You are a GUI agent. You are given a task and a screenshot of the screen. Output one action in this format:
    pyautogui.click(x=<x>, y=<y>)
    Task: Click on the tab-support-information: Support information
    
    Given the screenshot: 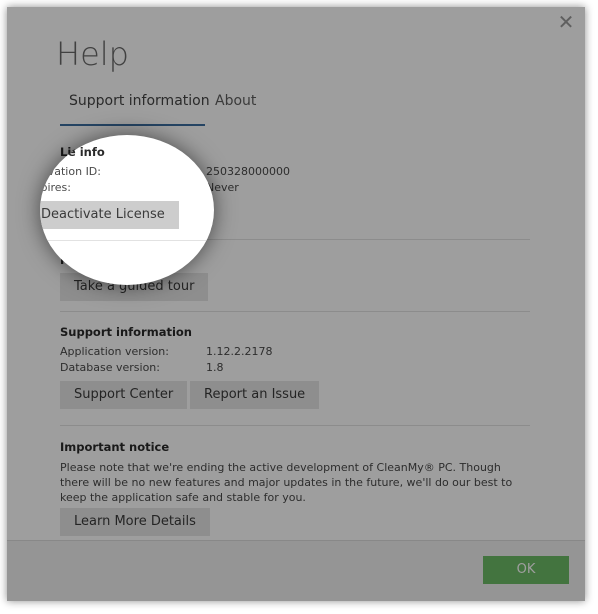 What is the action you would take?
    pyautogui.click(x=135, y=109)
    